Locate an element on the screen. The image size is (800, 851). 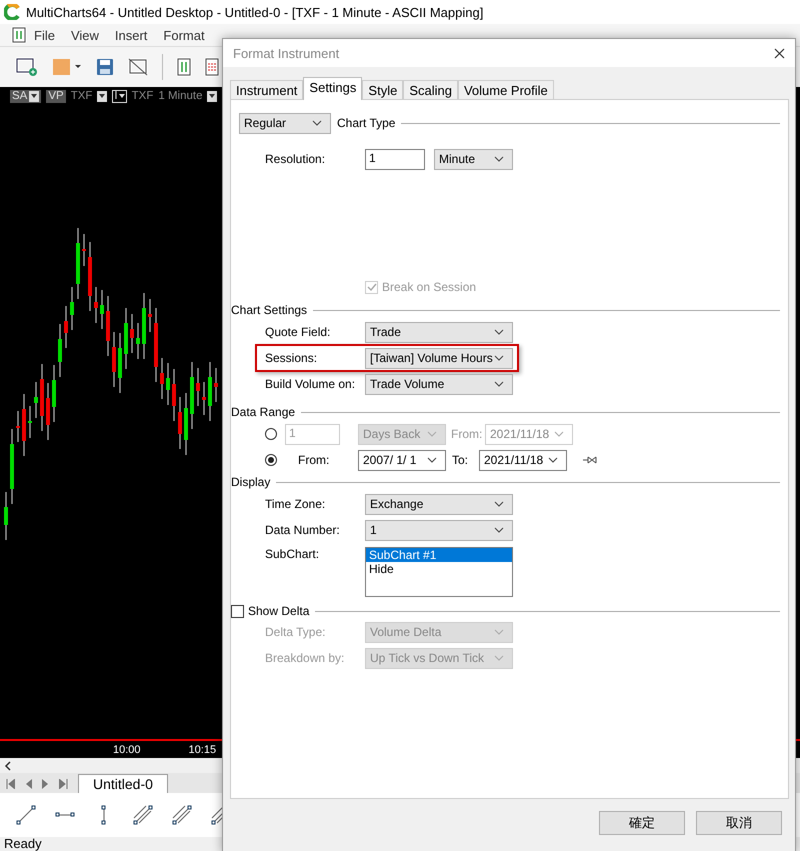
dropdown: Exchange is located at coordinates (439, 504).